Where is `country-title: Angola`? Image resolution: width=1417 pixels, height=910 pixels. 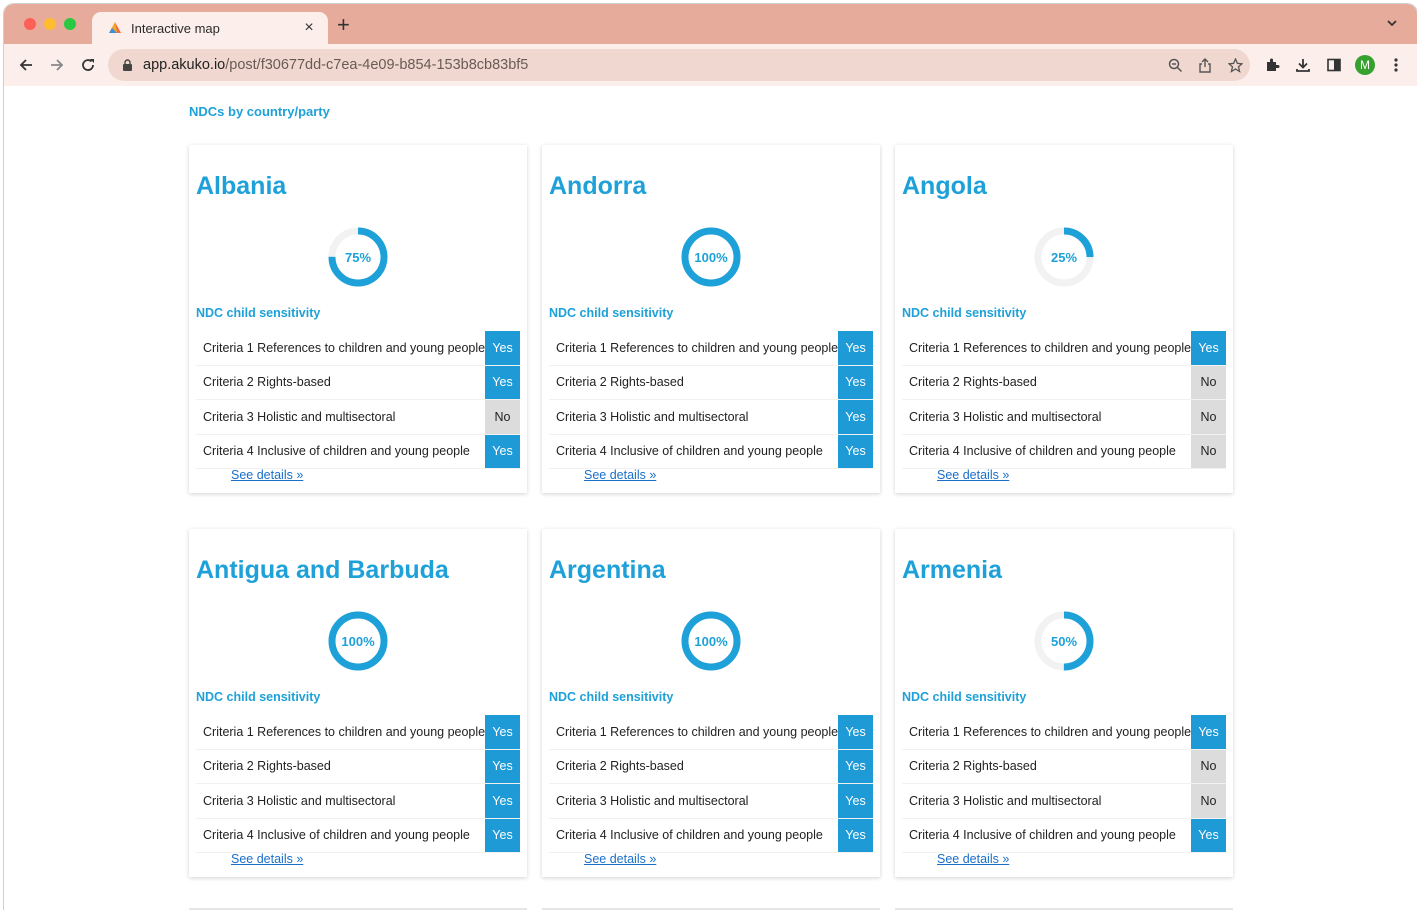 country-title: Angola is located at coordinates (944, 186).